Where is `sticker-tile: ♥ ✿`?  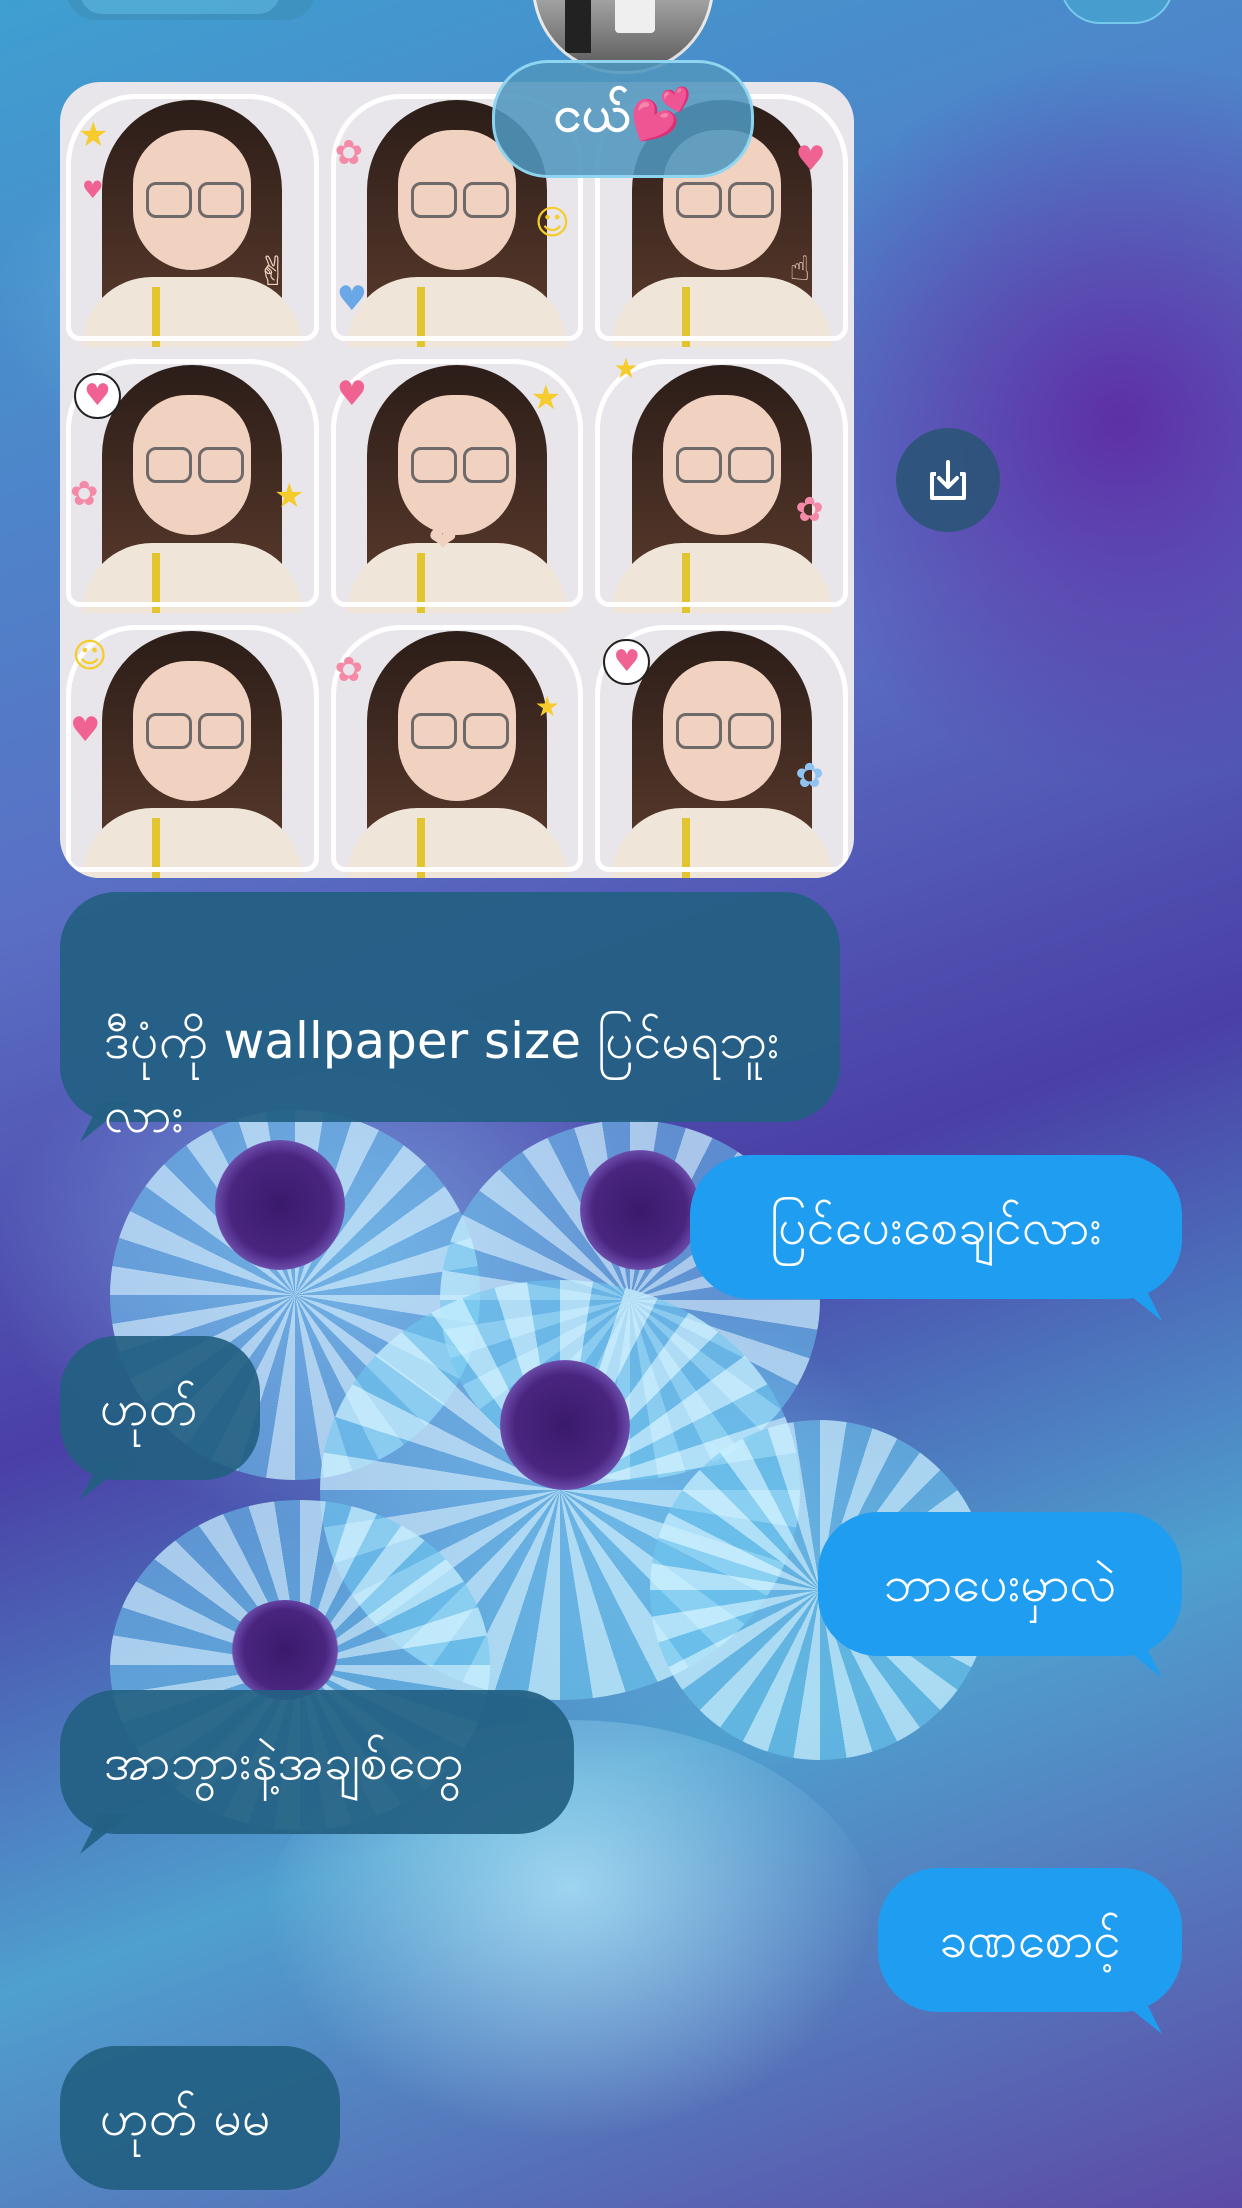 sticker-tile: ♥ ✿ is located at coordinates (721, 745).